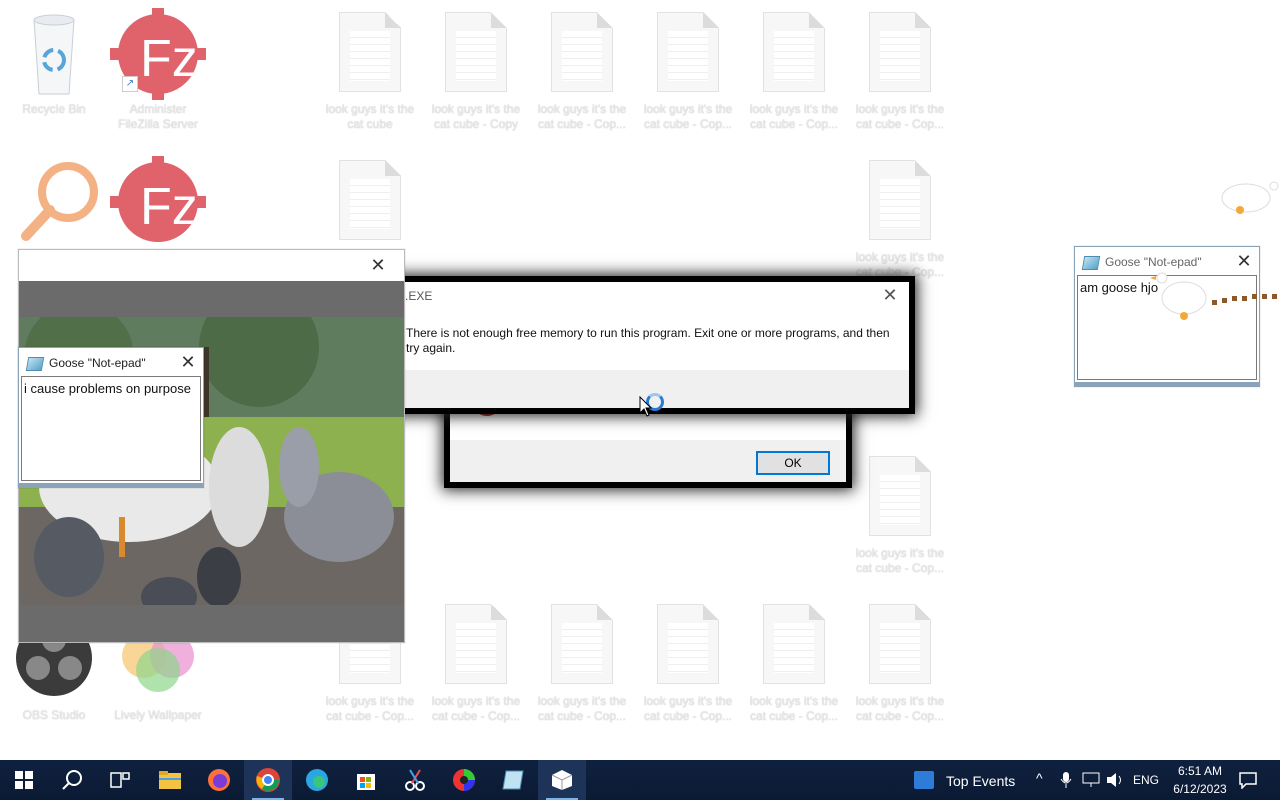 The image size is (1280, 800). I want to click on filezilla-icon: Fz, so click(158, 197).